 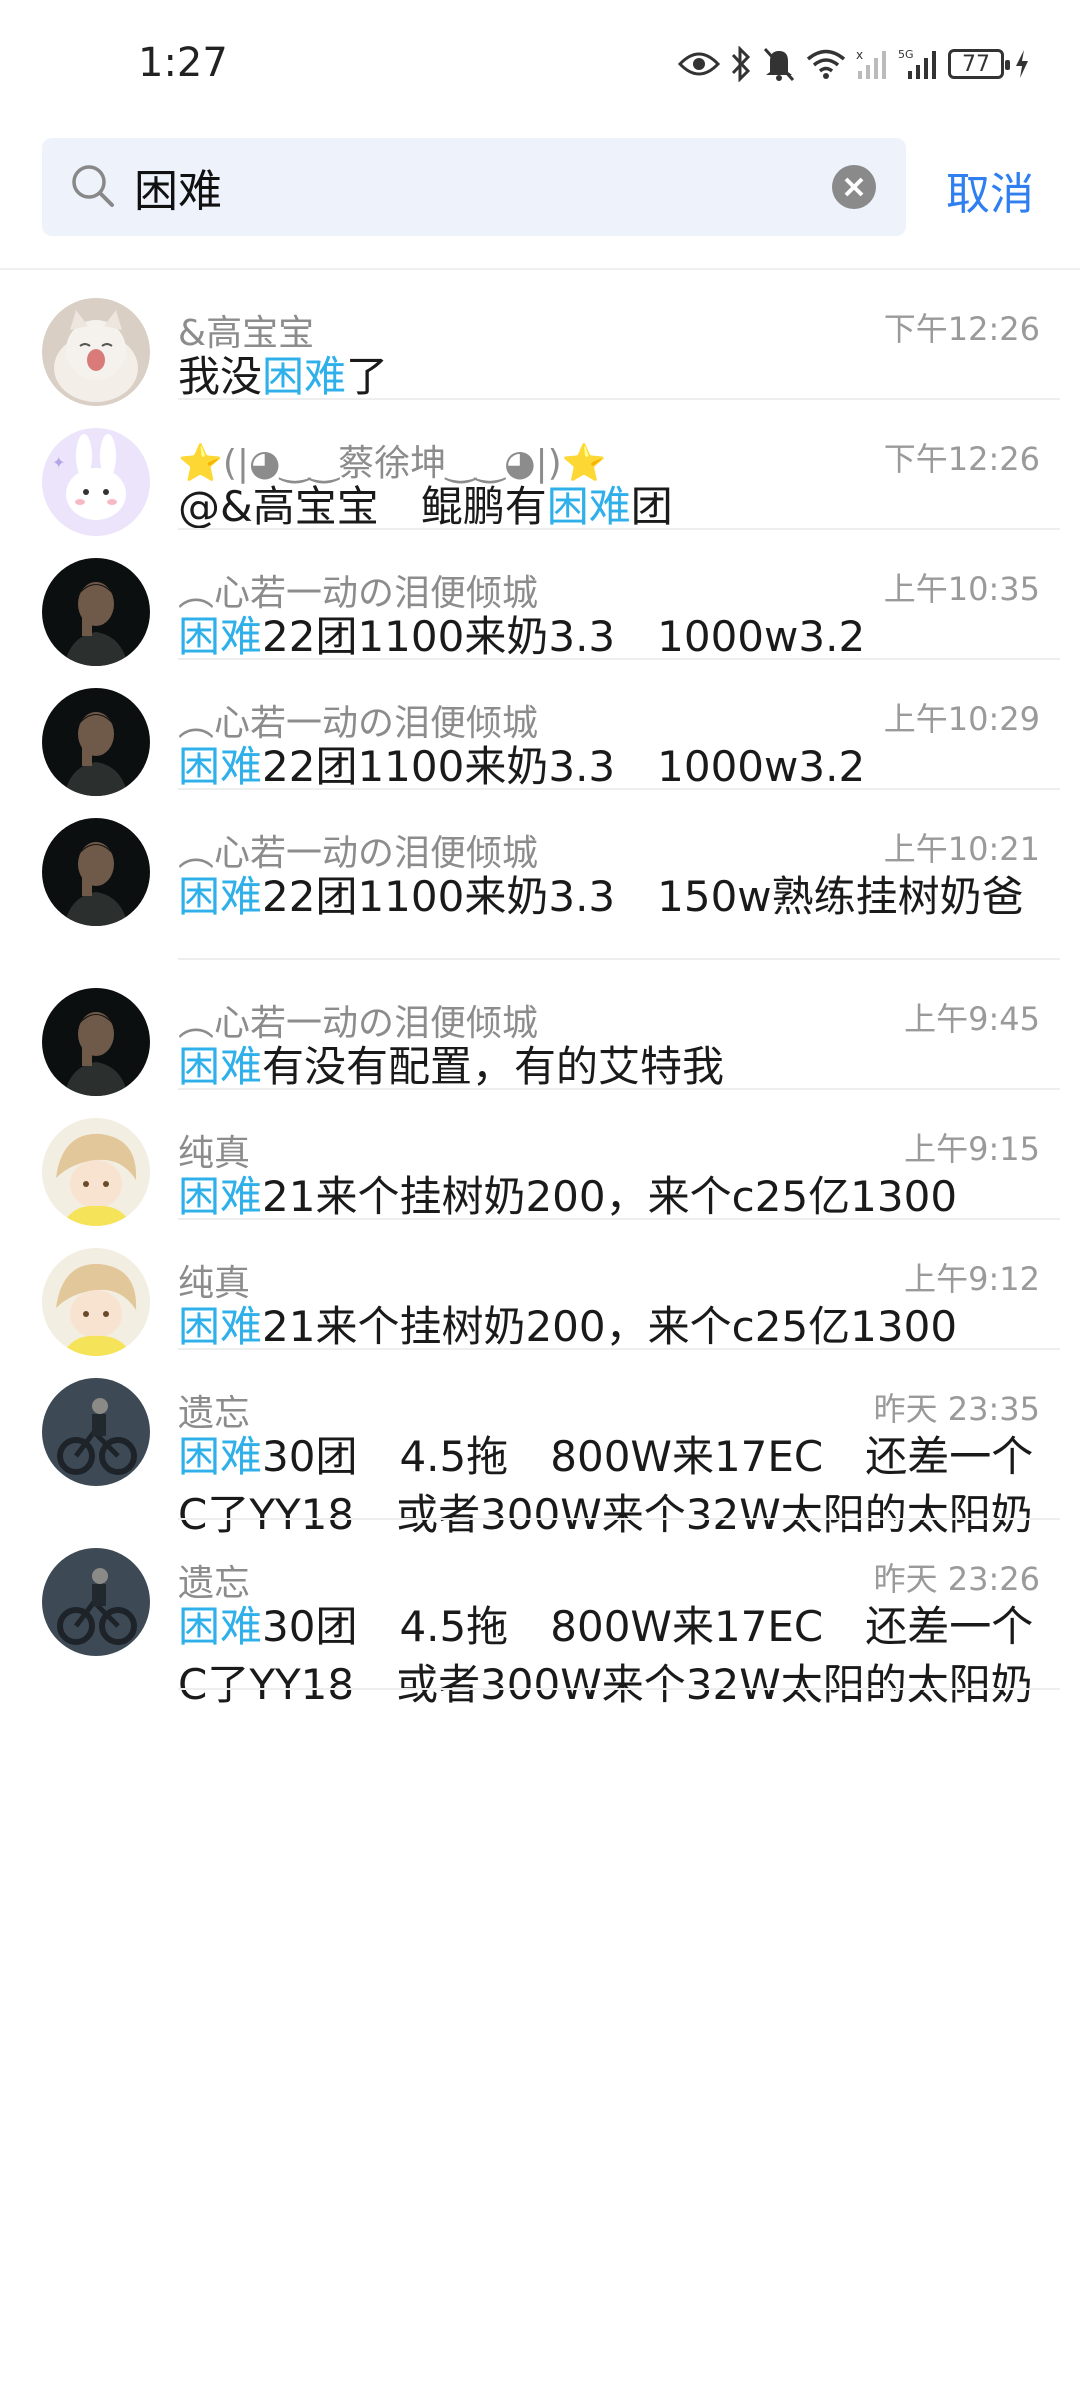 What do you see at coordinates (918, 64) in the screenshot?
I see `5g-signal-icon: 5G` at bounding box center [918, 64].